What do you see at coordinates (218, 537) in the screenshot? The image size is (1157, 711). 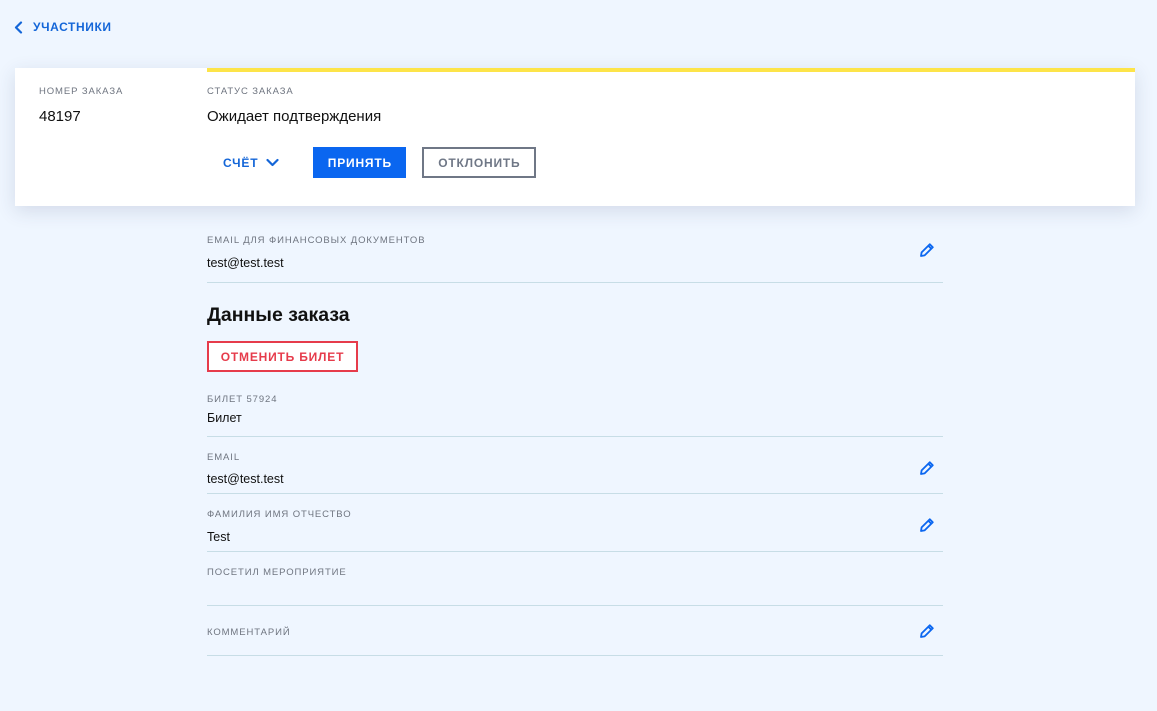 I see `full-name-field-value: Test` at bounding box center [218, 537].